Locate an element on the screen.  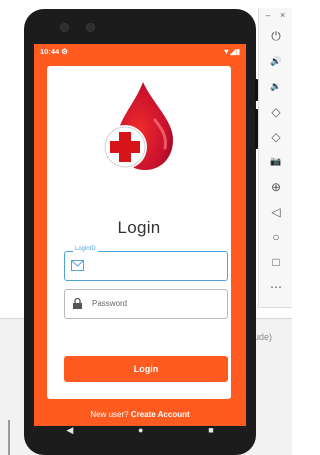
more-icon: ⋯ is located at coordinates (276, 286).